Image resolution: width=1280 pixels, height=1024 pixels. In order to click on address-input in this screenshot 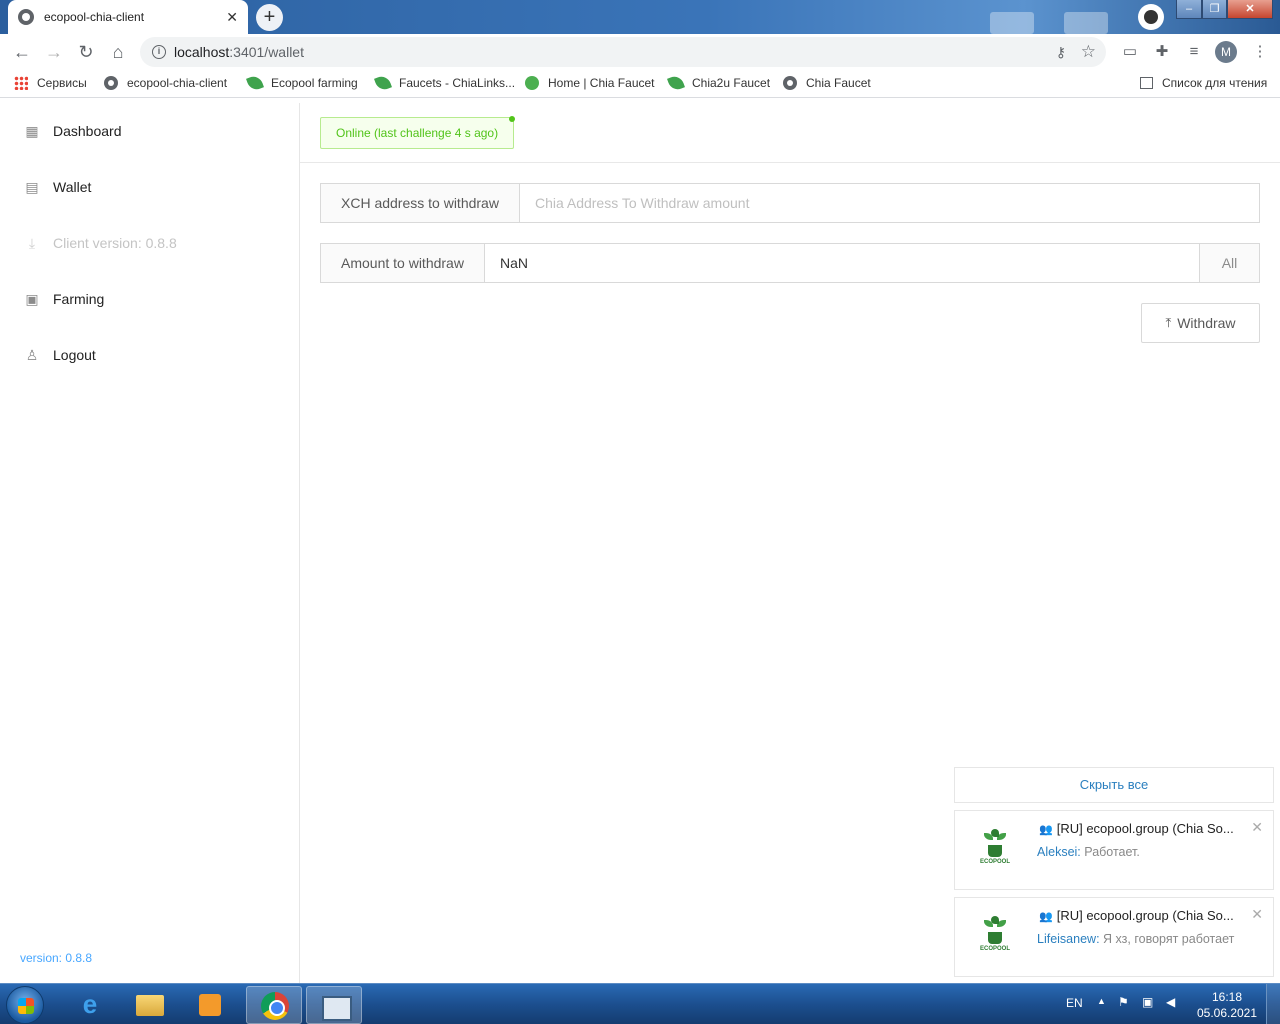, I will do `click(889, 203)`.